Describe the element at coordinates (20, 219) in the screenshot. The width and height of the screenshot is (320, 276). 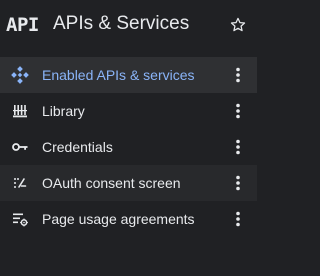
I see `settings-list-icon` at that location.